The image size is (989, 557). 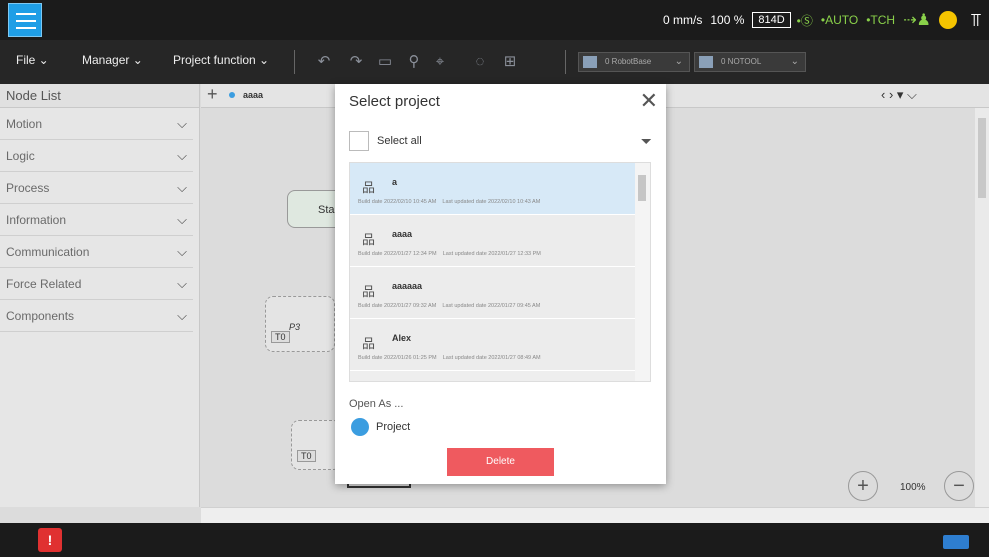 What do you see at coordinates (50, 540) in the screenshot?
I see `warning-icon: !` at bounding box center [50, 540].